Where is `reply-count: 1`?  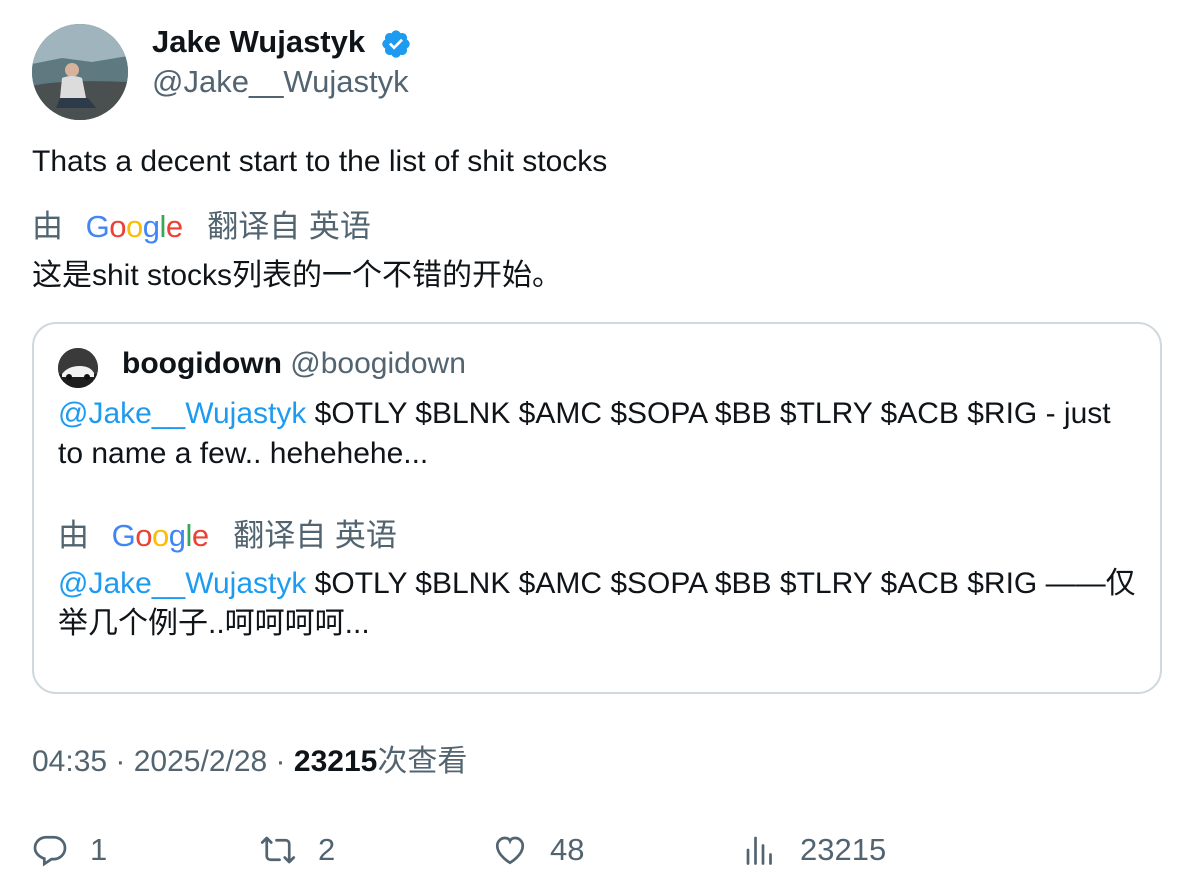 reply-count: 1 is located at coordinates (99, 849).